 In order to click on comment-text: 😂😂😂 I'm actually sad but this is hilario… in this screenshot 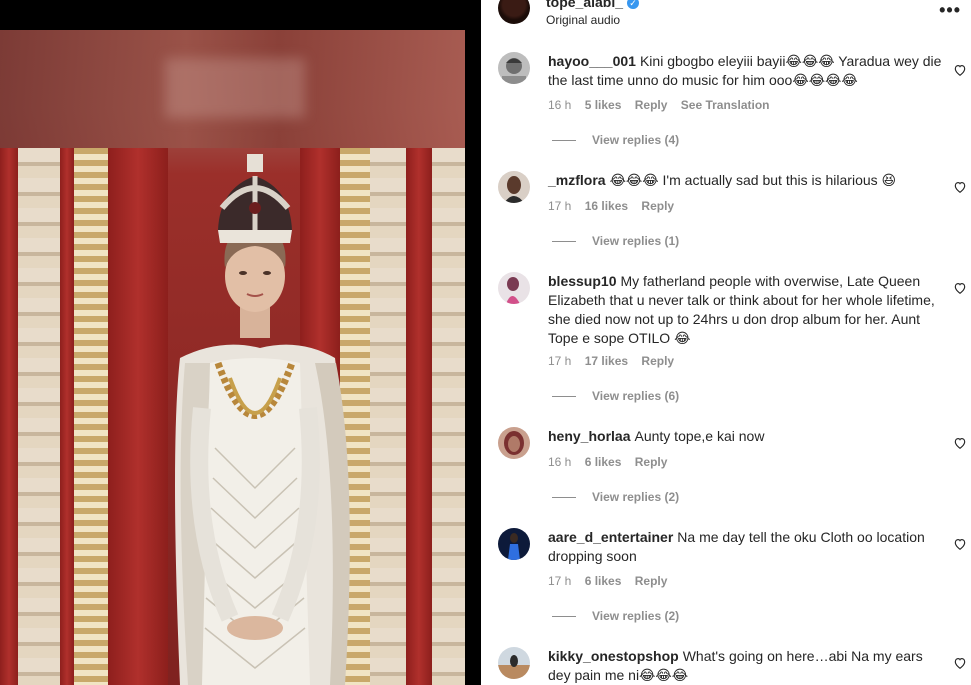, I will do `click(753, 180)`.